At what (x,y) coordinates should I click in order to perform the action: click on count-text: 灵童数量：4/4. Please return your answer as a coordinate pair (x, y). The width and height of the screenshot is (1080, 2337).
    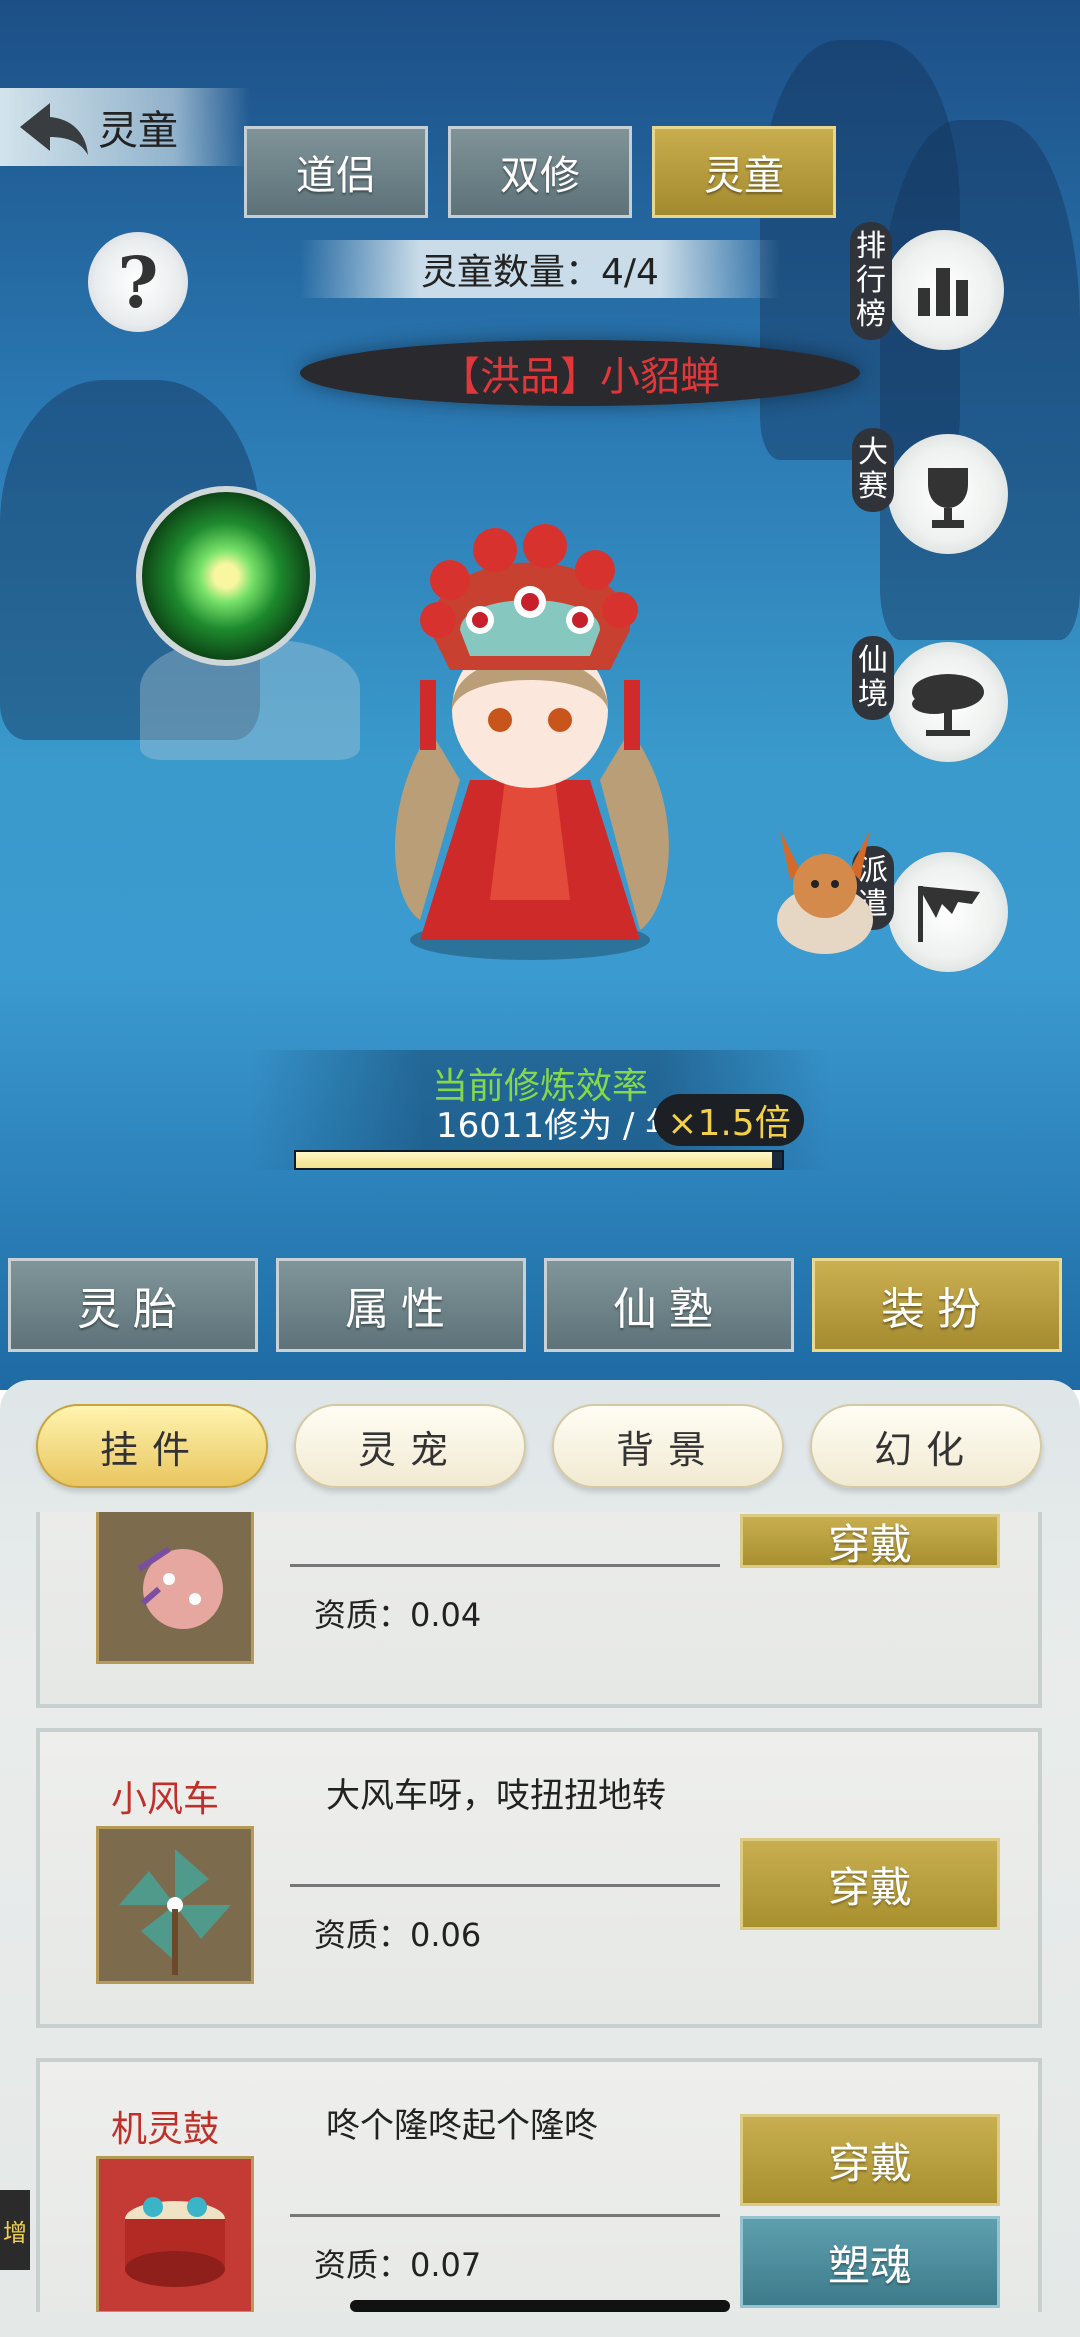
    Looking at the image, I should click on (540, 272).